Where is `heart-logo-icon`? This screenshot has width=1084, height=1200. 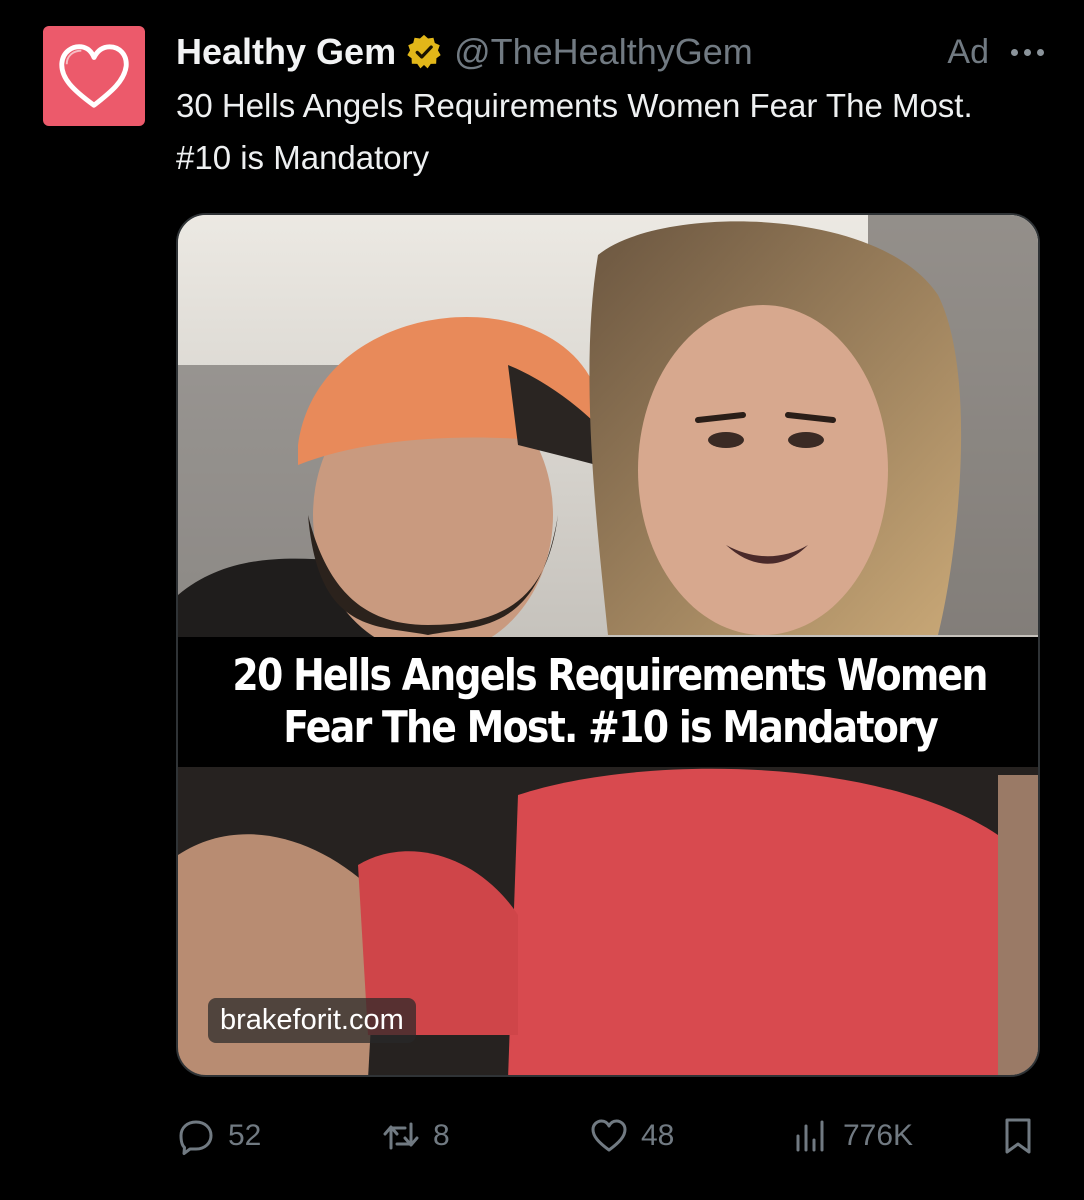 heart-logo-icon is located at coordinates (94, 76).